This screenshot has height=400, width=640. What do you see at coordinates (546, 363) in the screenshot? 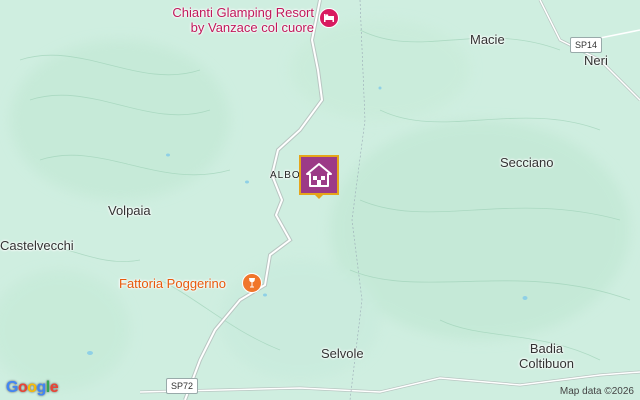
I see `place-badia-line2: Coltibuon` at bounding box center [546, 363].